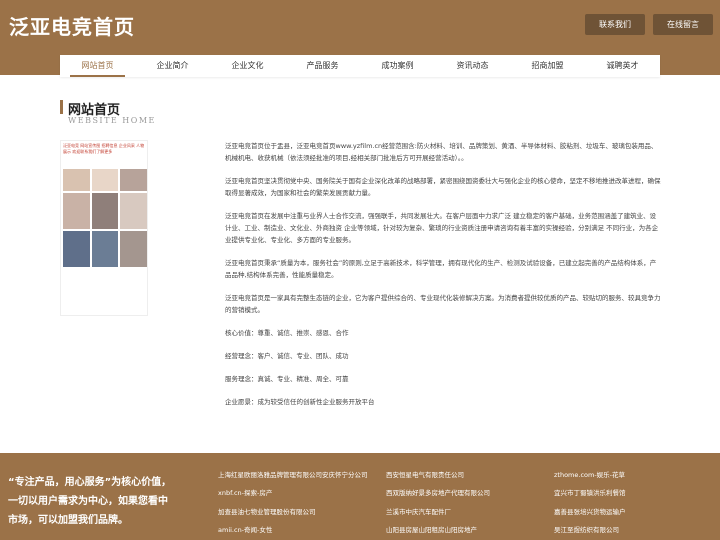 This screenshot has height=540, width=720. I want to click on promo-image: 泛亚电竞 网站宣传图 招聘信息 企业风采 人物展示 欢迎联系我们了解更多, so click(104, 228).